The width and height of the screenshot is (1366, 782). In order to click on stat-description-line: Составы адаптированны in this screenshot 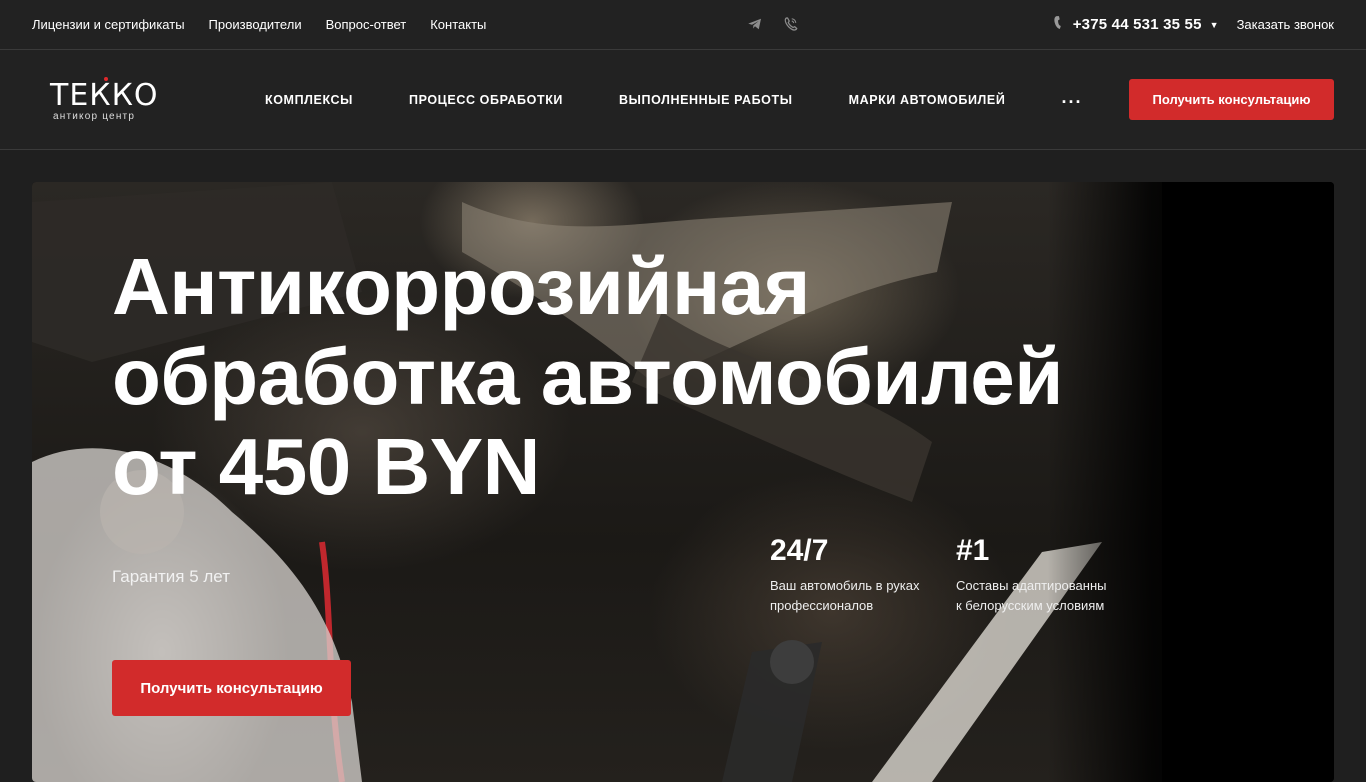, I will do `click(1031, 585)`.